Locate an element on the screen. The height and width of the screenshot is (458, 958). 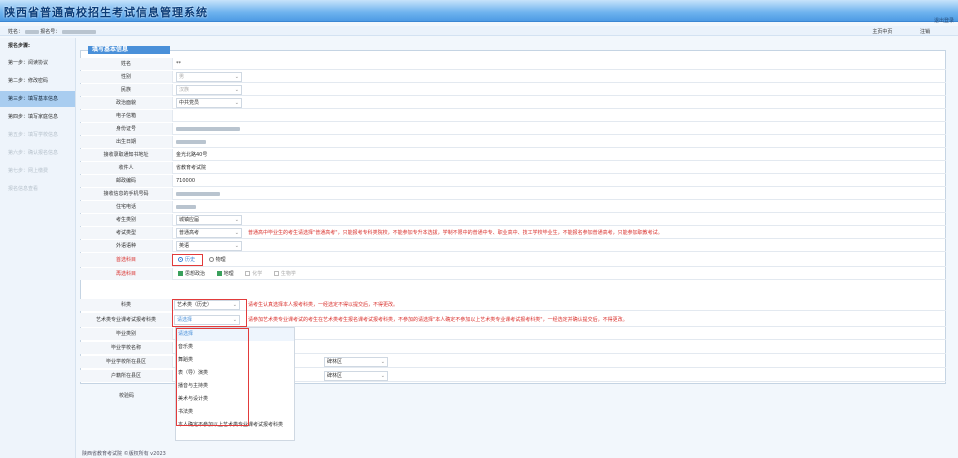
app-title: 陕西省普通高校招生考试信息管理系统 is located at coordinates (106, 12).